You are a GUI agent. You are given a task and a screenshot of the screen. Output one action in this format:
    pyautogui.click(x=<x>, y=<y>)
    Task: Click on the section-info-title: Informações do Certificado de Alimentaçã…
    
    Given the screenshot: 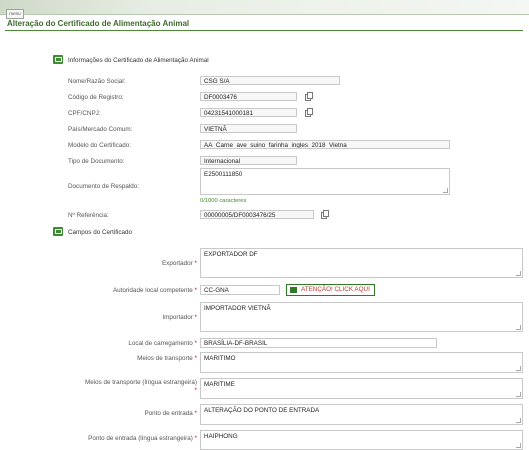 What is the action you would take?
    pyautogui.click(x=138, y=60)
    